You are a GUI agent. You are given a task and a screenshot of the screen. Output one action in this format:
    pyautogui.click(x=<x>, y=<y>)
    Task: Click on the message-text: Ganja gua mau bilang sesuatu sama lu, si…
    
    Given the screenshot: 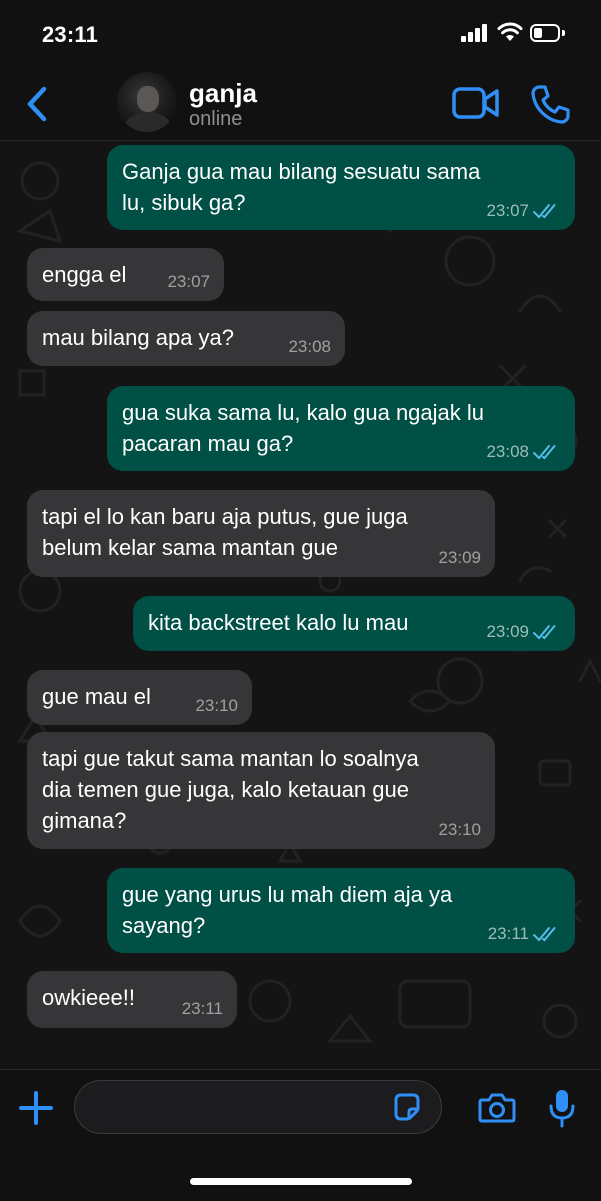 What is the action you would take?
    pyautogui.click(x=301, y=187)
    